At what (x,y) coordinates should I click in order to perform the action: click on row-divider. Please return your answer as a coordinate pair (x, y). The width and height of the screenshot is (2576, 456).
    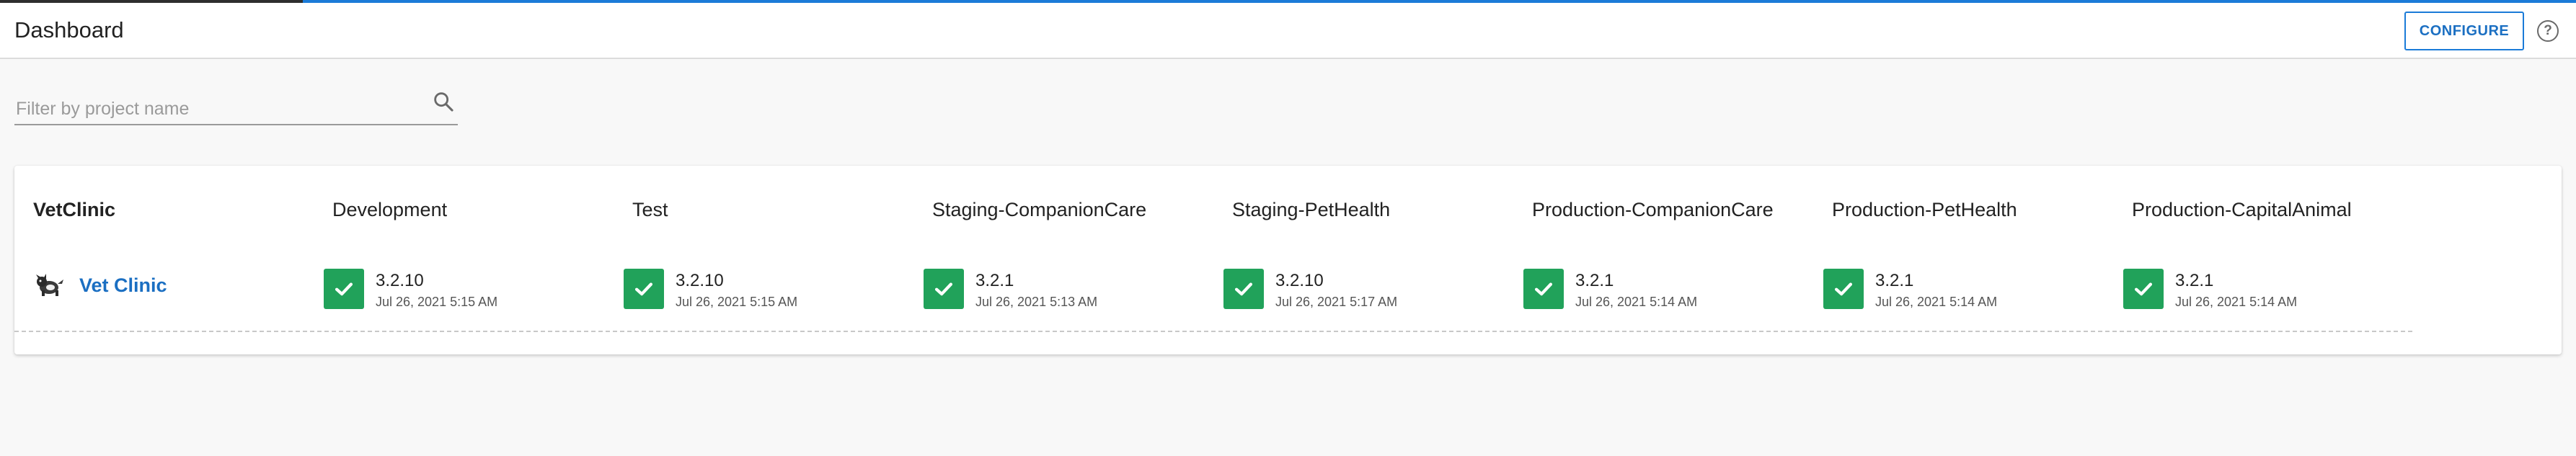
    Looking at the image, I should click on (1213, 331).